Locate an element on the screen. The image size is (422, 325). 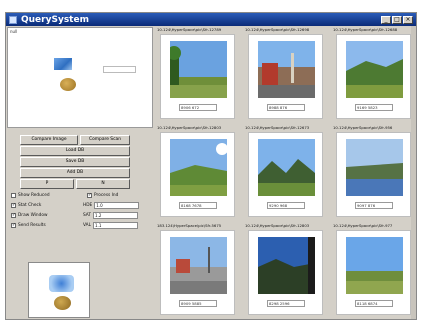
draw-window-option: ✓ Draw Window is located at coordinates (29, 215).